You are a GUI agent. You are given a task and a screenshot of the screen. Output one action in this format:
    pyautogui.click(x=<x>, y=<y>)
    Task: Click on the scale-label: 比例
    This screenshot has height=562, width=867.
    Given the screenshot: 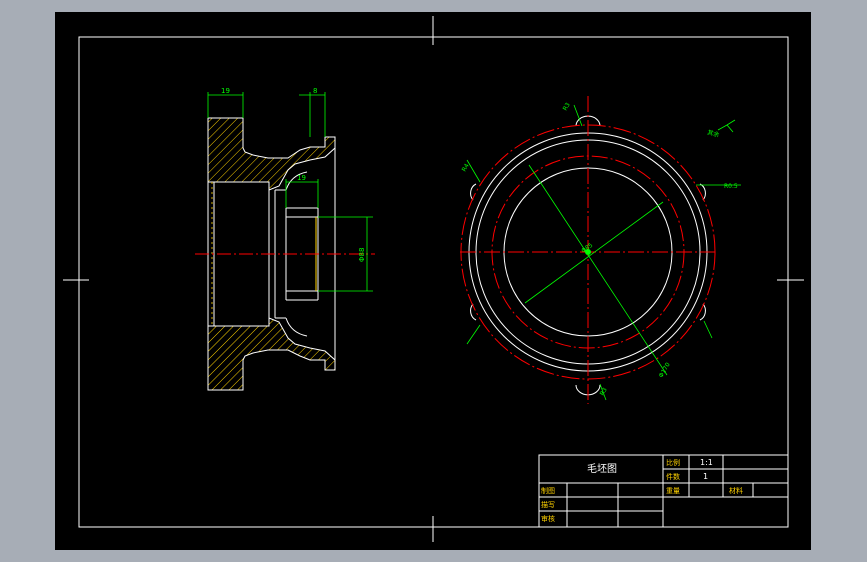 What is the action you would take?
    pyautogui.click(x=673, y=462)
    